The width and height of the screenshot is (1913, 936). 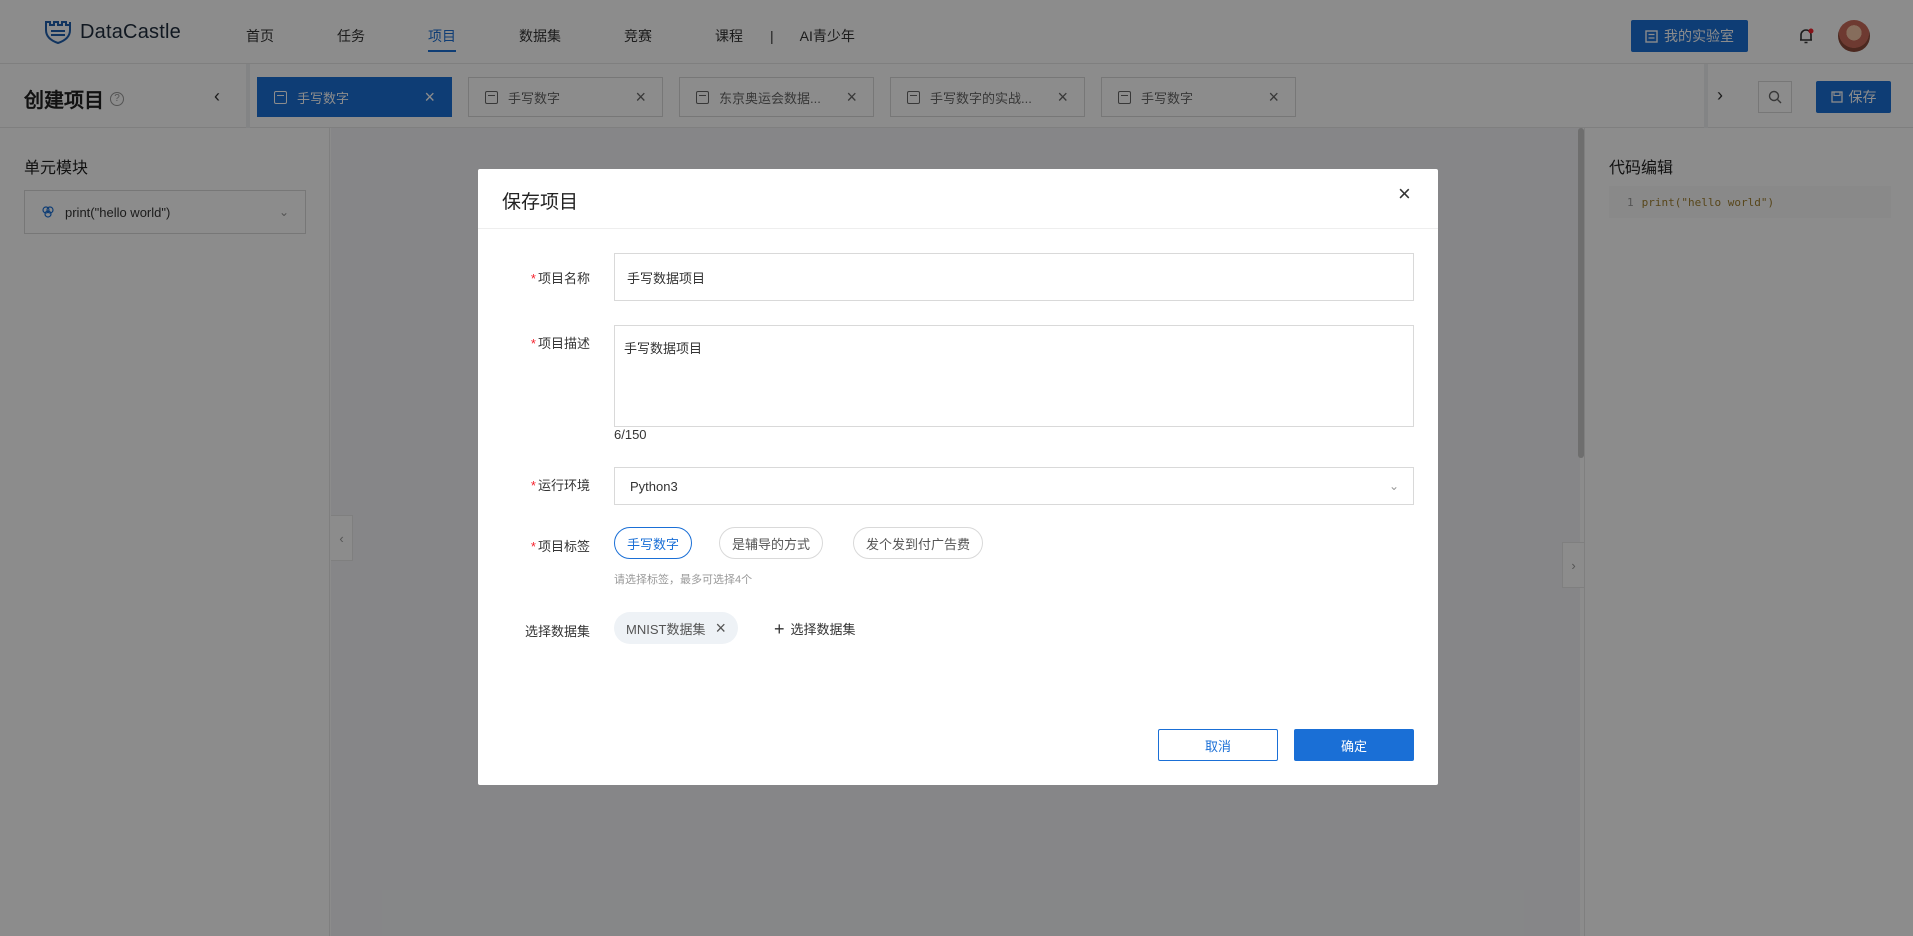 I want to click on plus-icon: +, so click(x=779, y=628).